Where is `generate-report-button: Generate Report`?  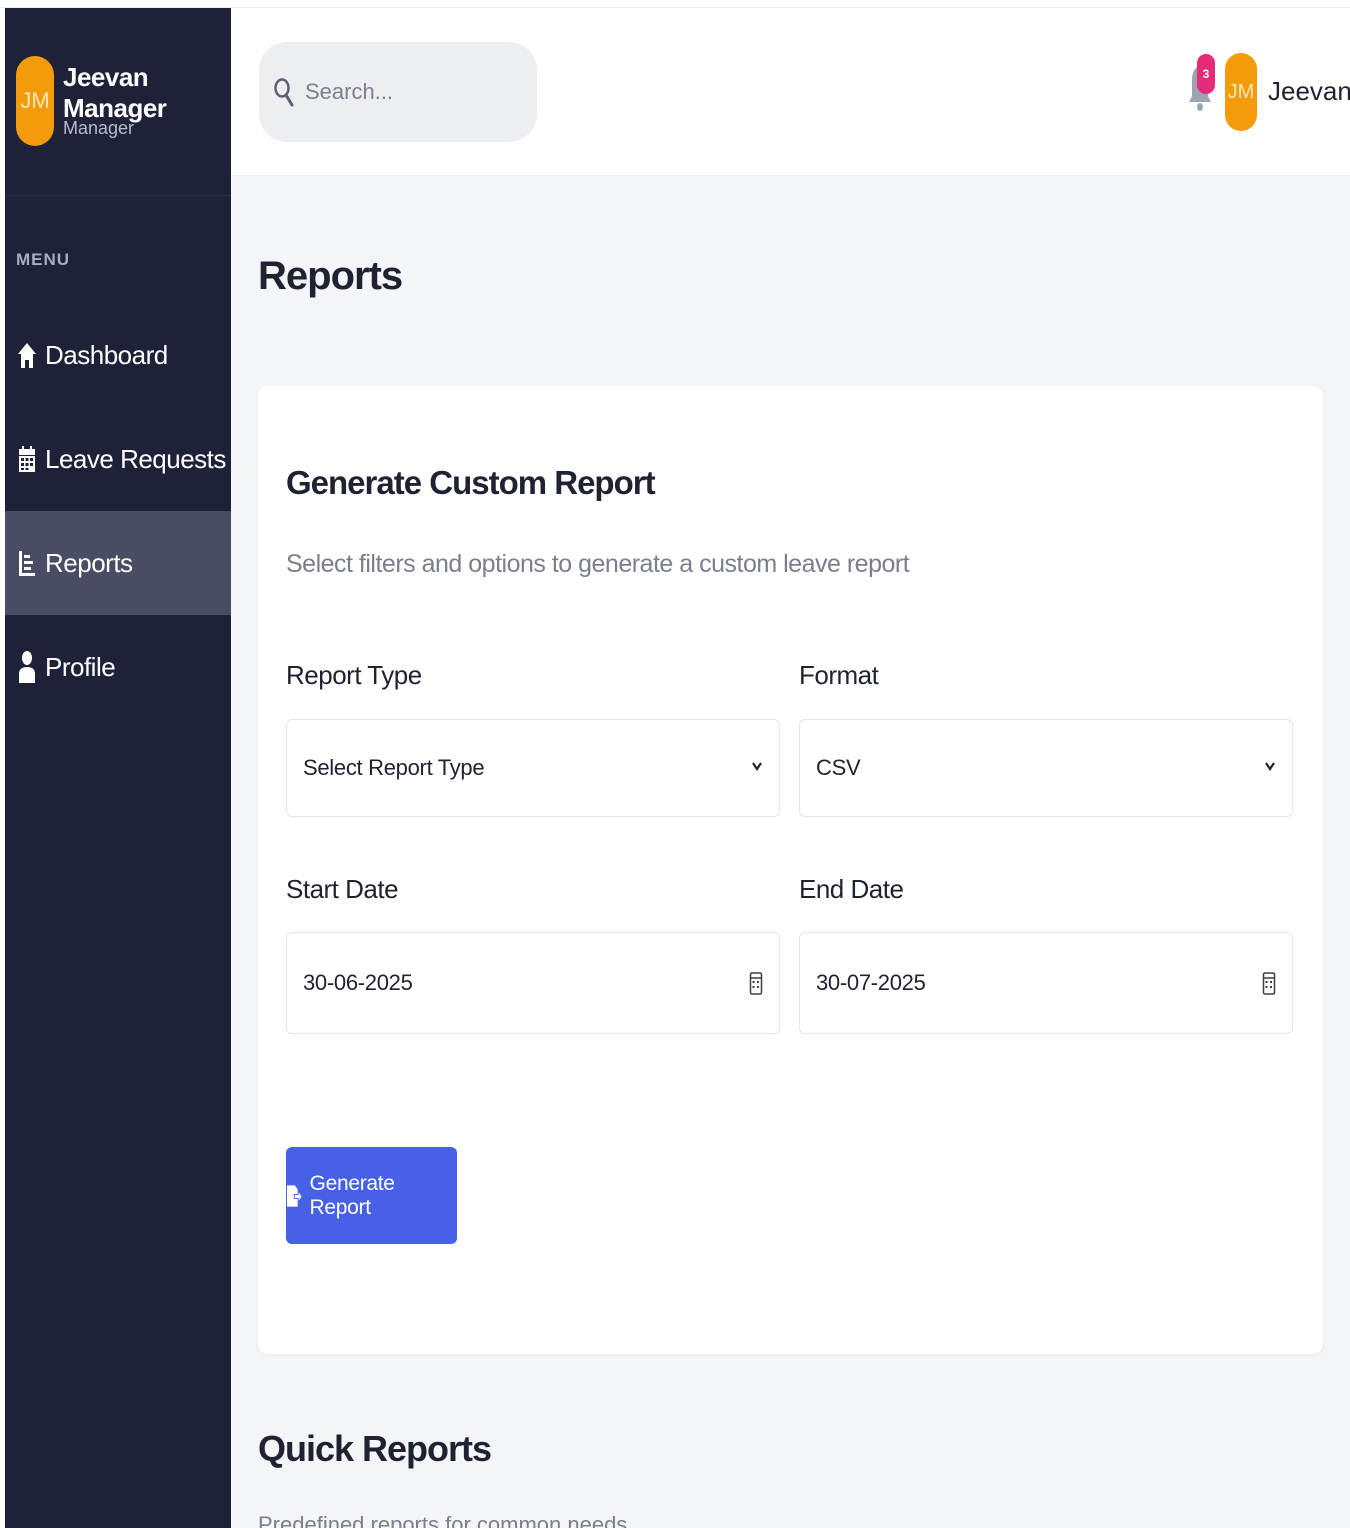
generate-report-button: Generate Report is located at coordinates (371, 1195).